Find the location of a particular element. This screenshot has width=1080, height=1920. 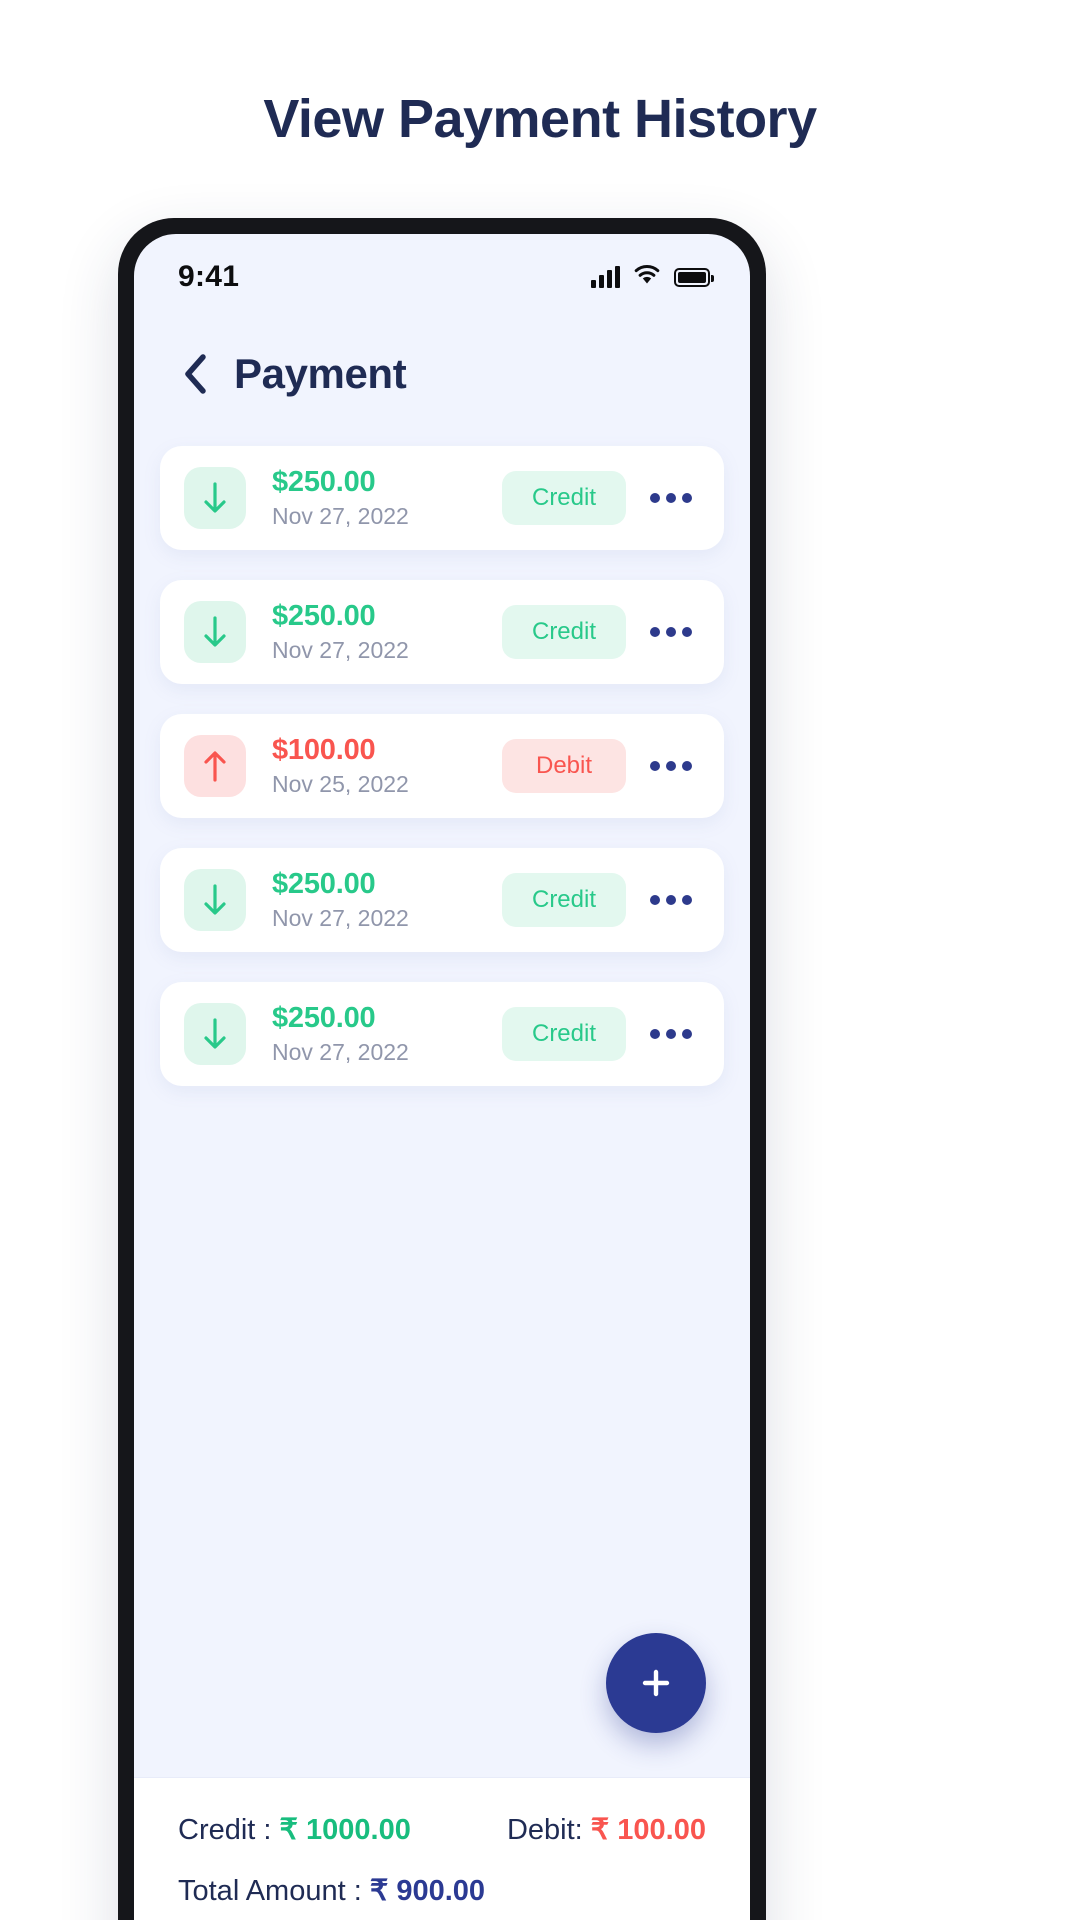

debit-total: Debit: ₹ 100.00 is located at coordinates (606, 1829).